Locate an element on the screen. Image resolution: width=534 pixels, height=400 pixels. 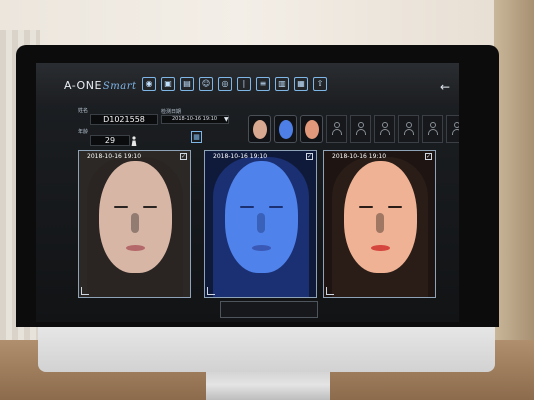
date-label: 检测日期 is located at coordinates (171, 112).